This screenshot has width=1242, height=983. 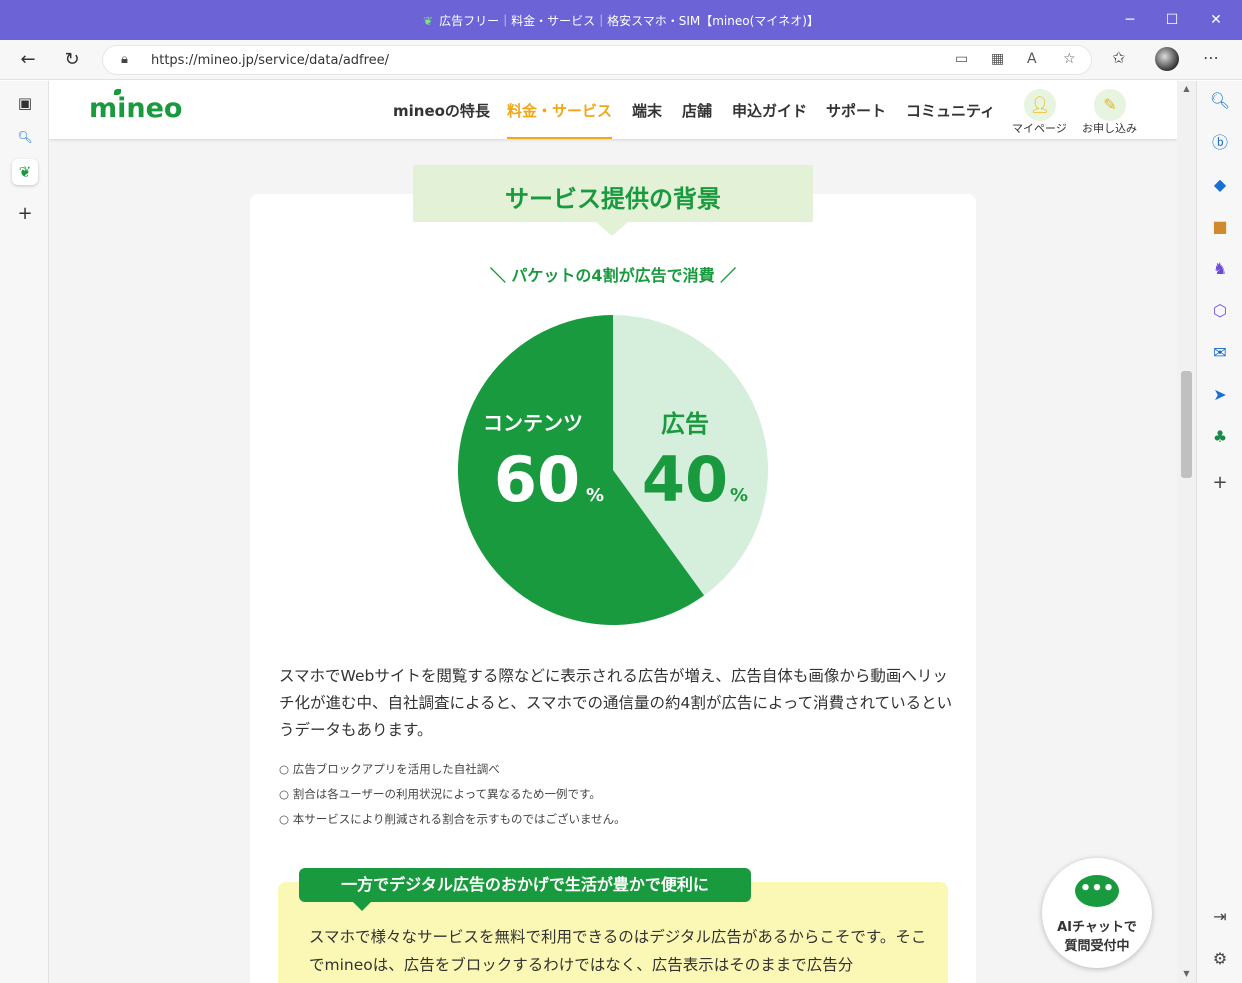 What do you see at coordinates (613, 275) in the screenshot?
I see `section-subheading: ＼ パケットの4割が広告で消費 ／` at bounding box center [613, 275].